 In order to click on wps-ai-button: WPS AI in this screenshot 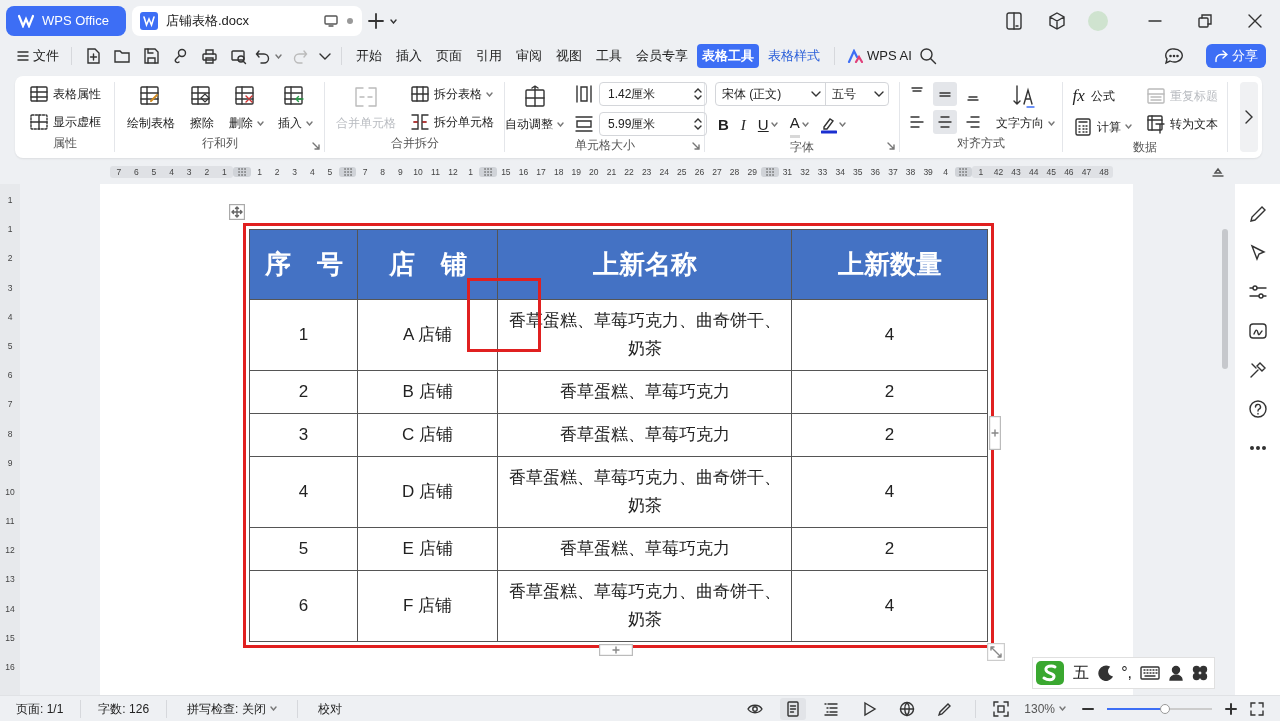, I will do `click(879, 56)`.